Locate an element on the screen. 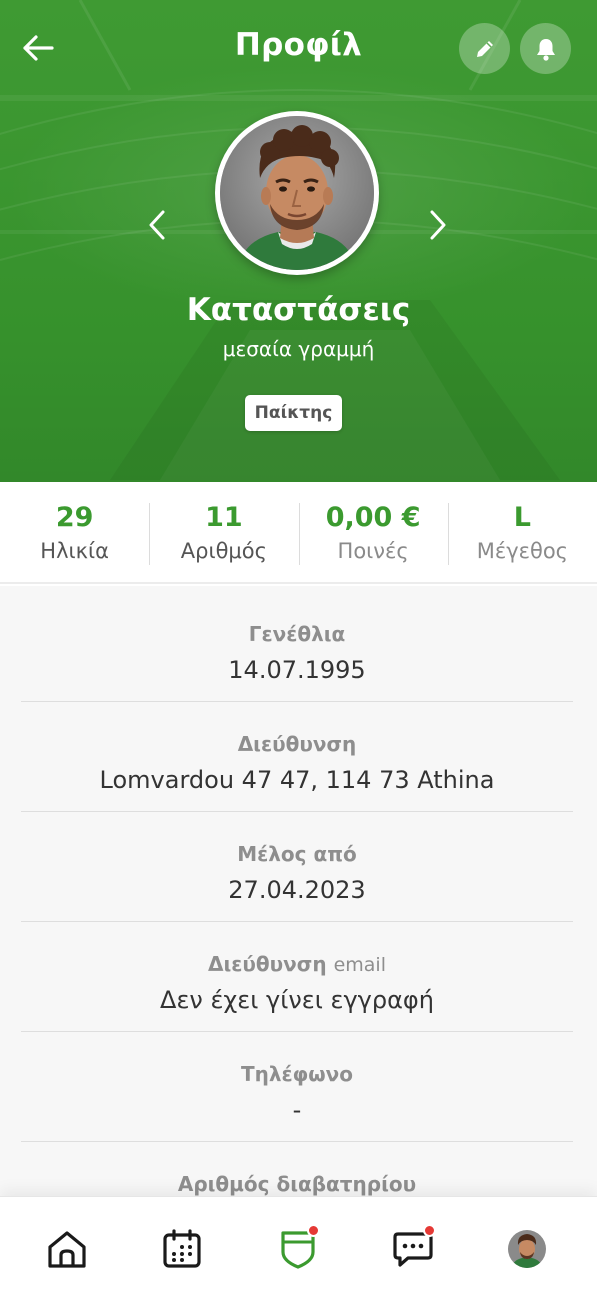 This screenshot has height=1300, width=597. detail-label: Τηλέφωνο is located at coordinates (297, 1074).